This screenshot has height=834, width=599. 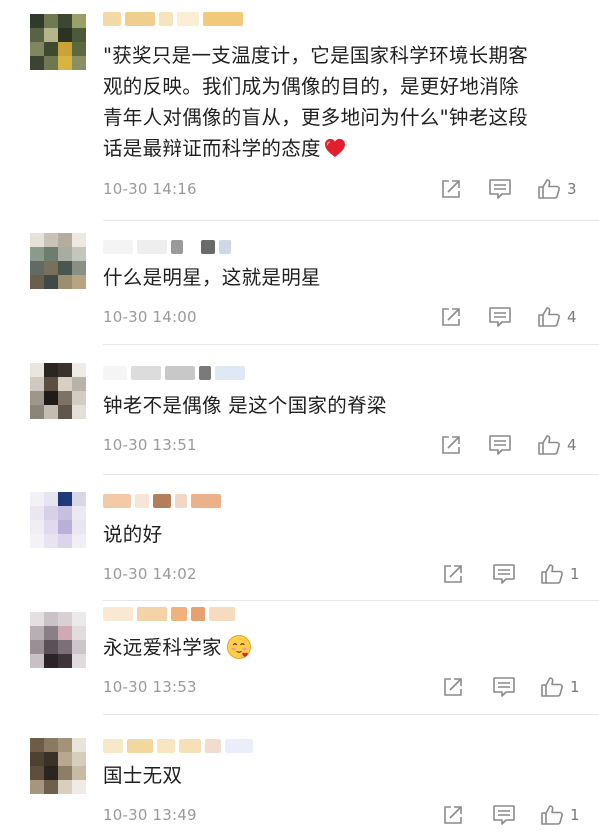 What do you see at coordinates (343, 647) in the screenshot?
I see `comment-text: 永远爱科学家` at bounding box center [343, 647].